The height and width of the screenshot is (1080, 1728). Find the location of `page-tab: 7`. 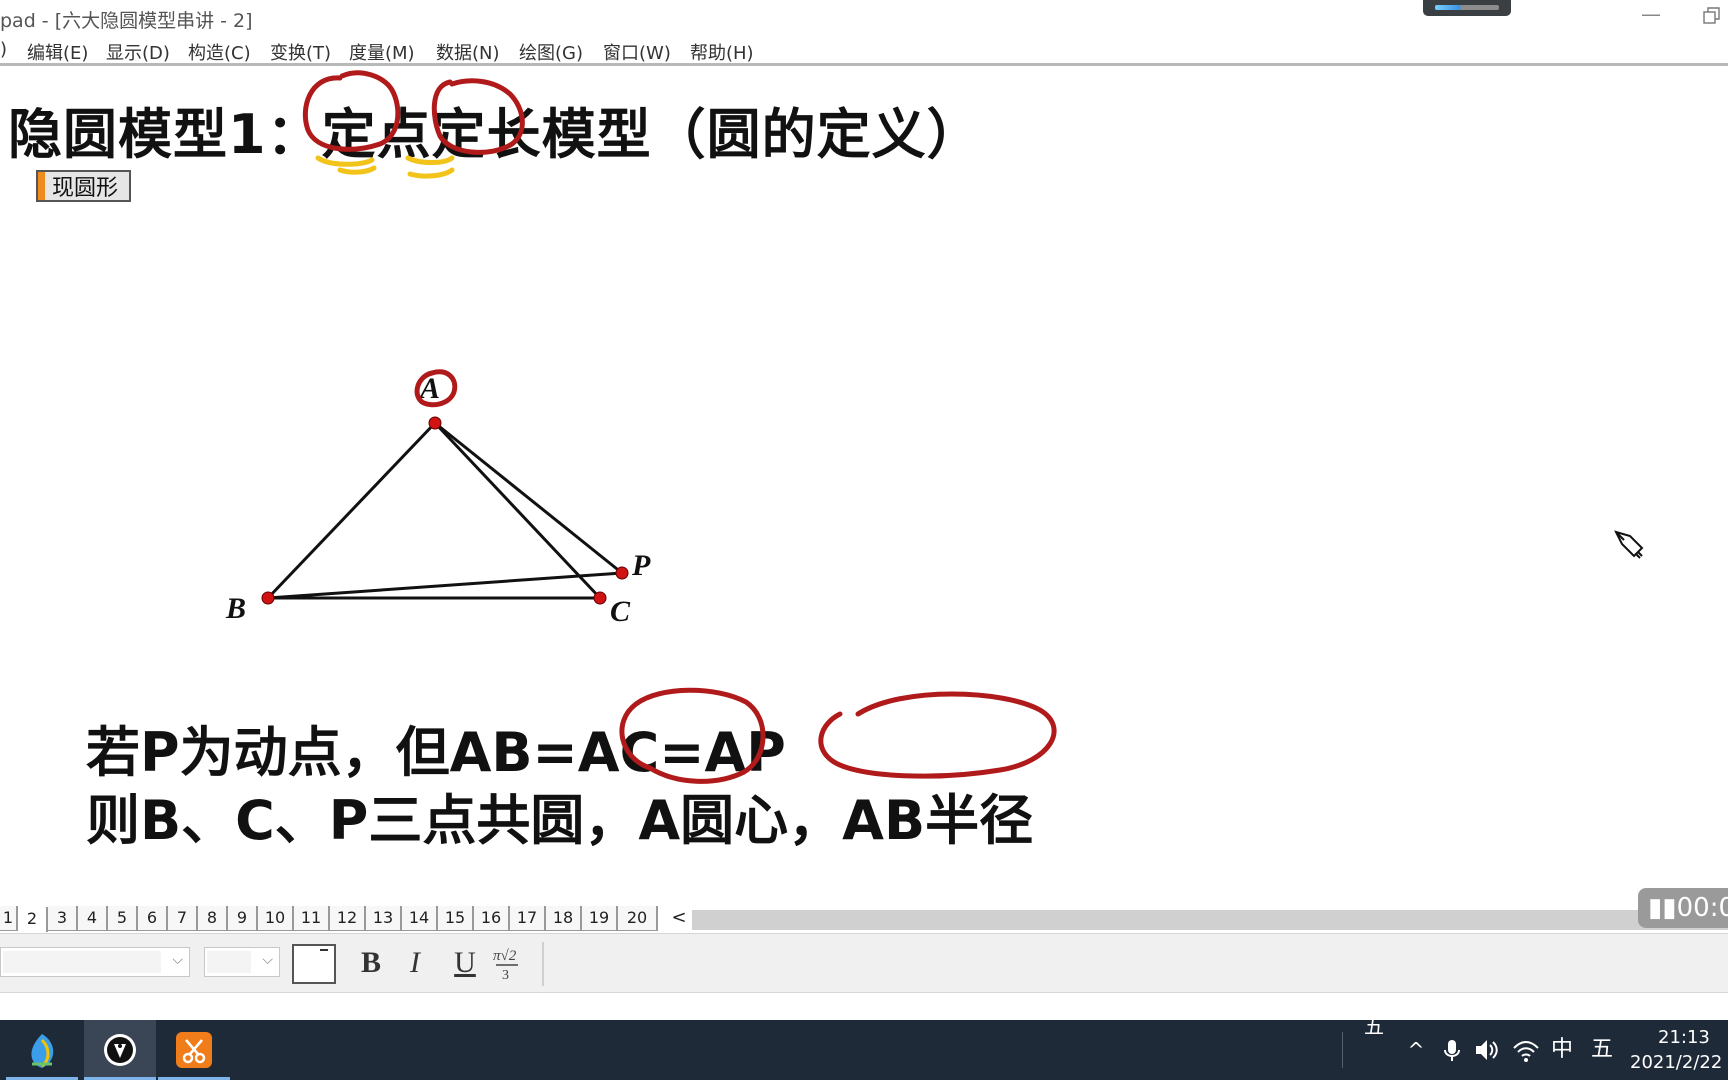

page-tab: 7 is located at coordinates (183, 918).